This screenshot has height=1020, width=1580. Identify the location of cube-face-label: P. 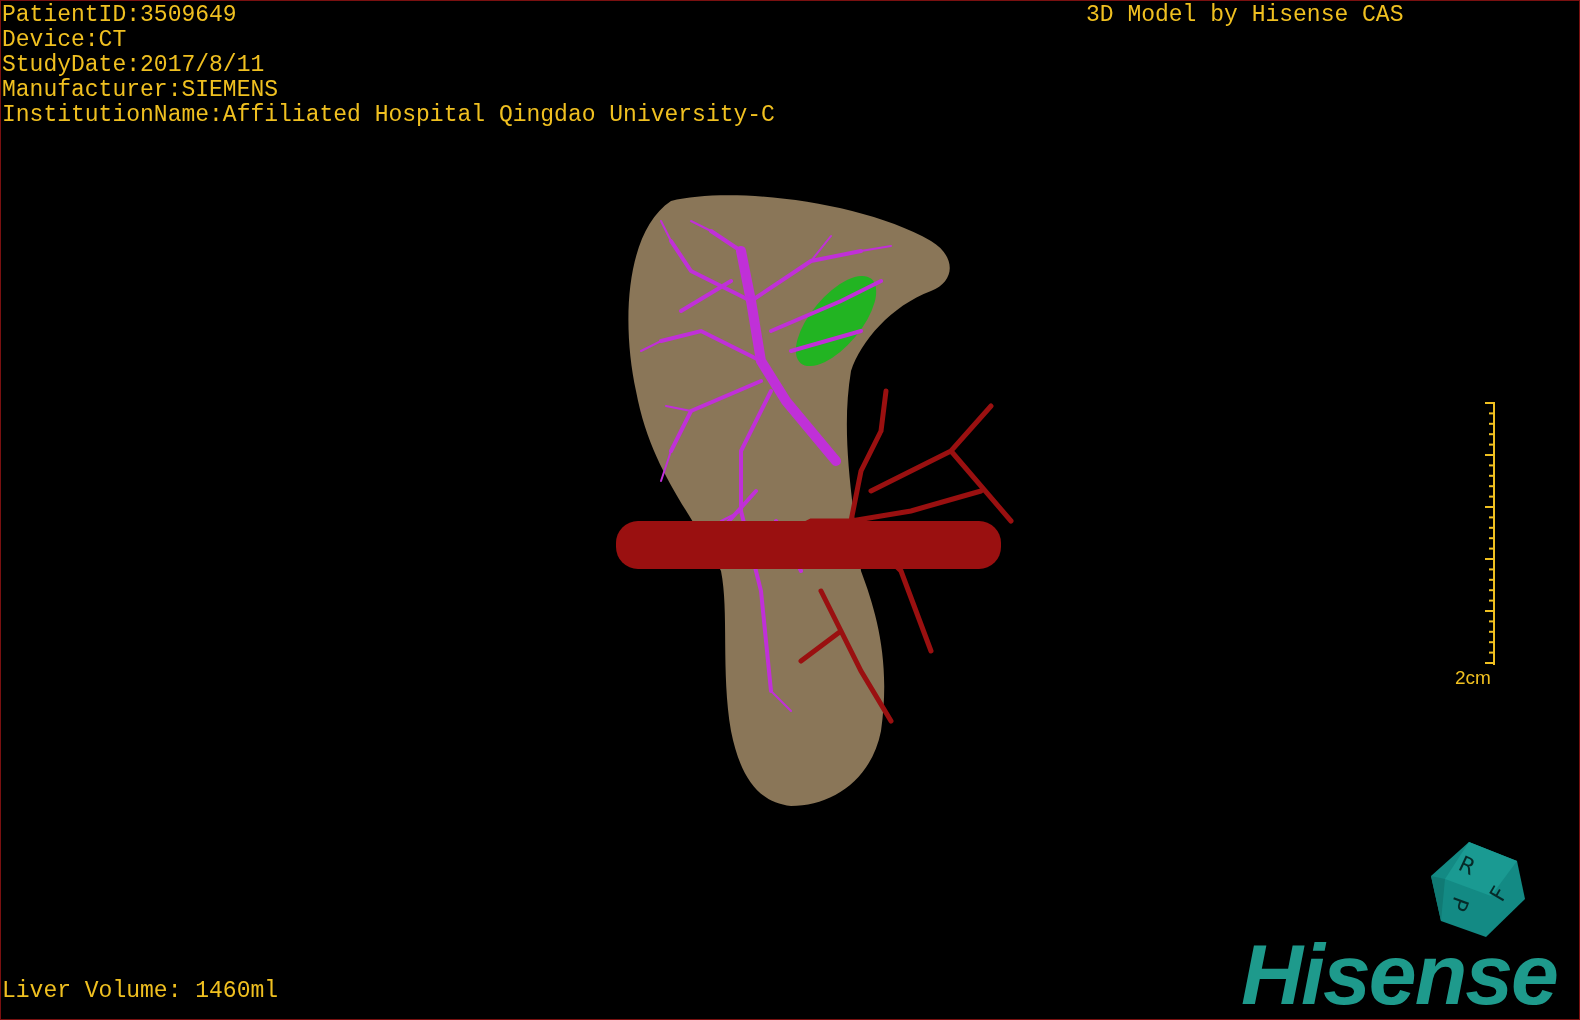
(1459, 904).